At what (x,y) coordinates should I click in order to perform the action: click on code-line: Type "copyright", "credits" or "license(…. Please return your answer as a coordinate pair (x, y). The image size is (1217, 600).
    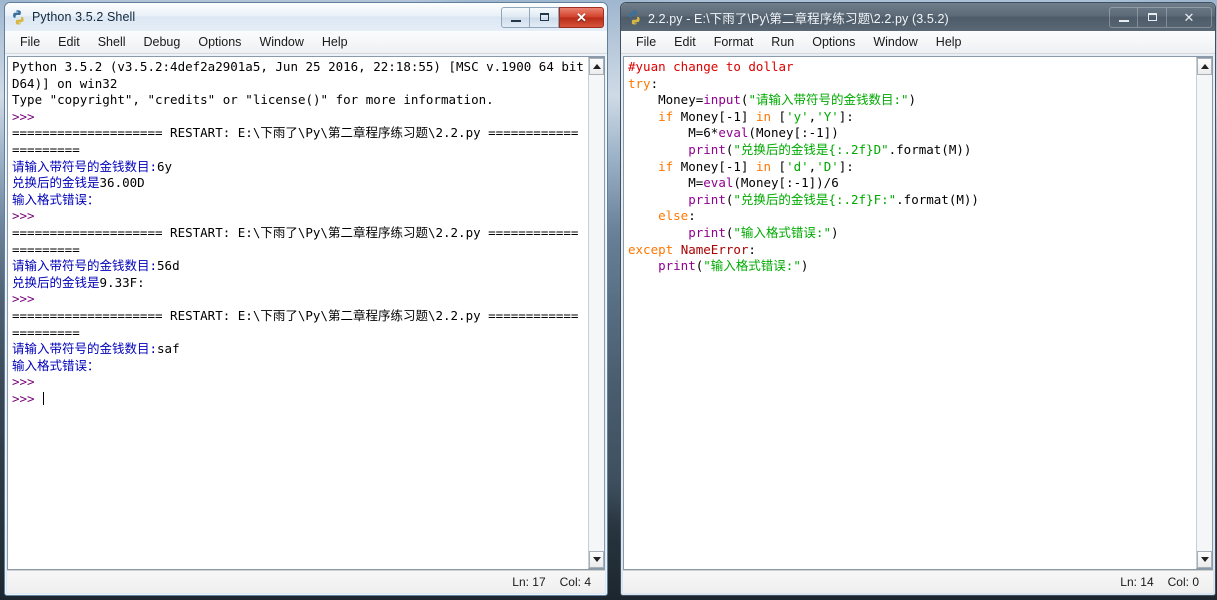
    Looking at the image, I should click on (300, 100).